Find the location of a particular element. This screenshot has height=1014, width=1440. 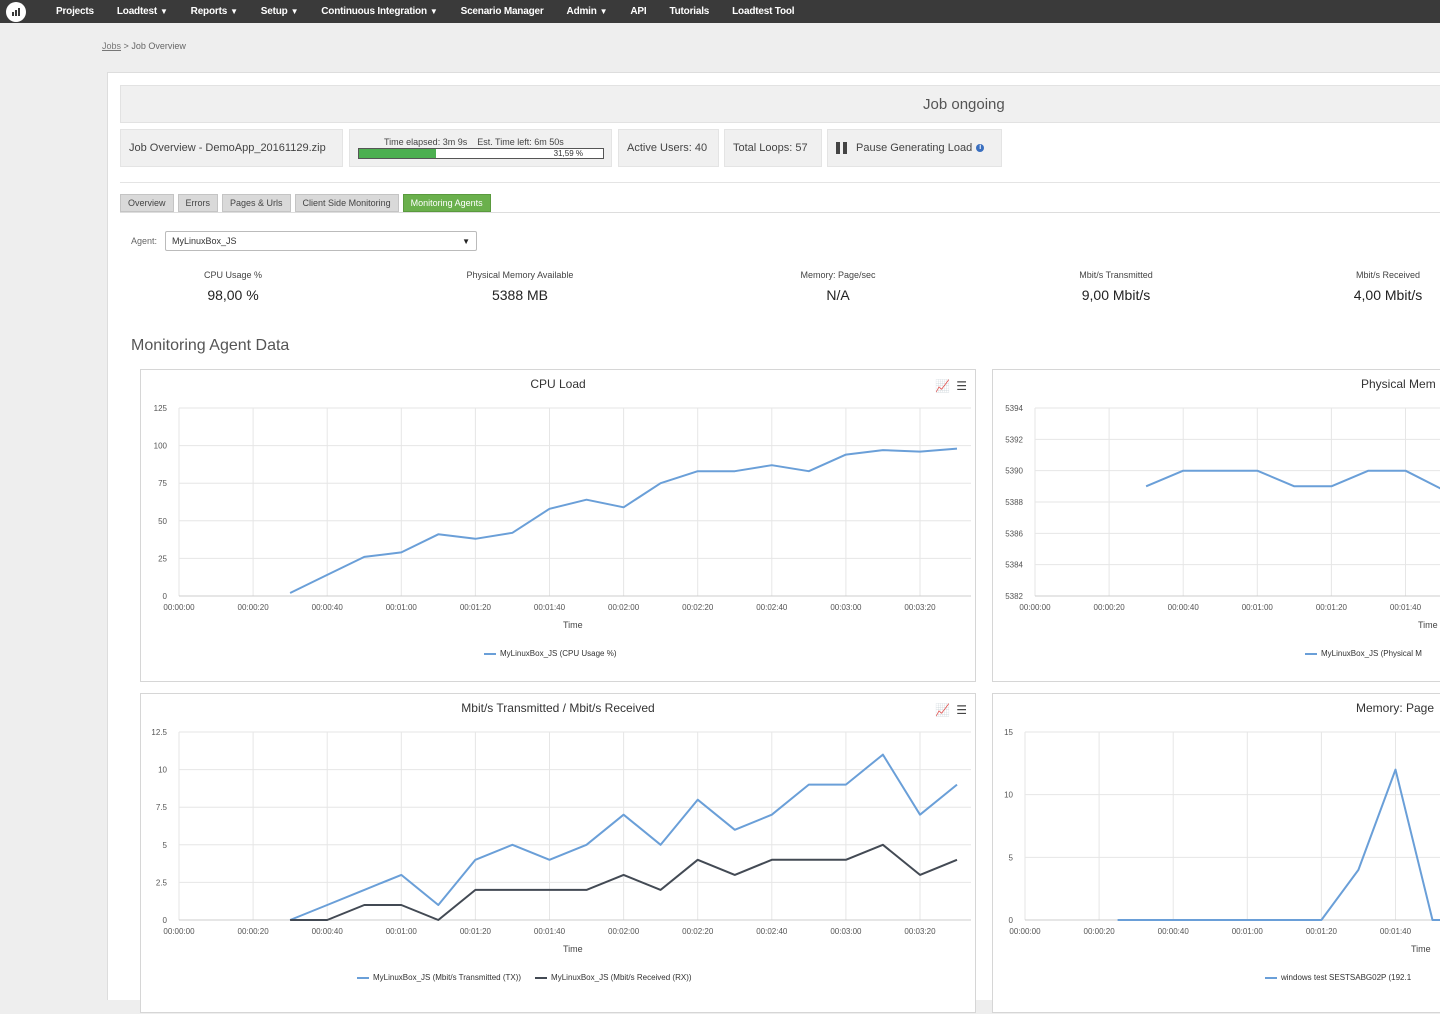

dropdown-arrow-icon: ▼ is located at coordinates (466, 241).